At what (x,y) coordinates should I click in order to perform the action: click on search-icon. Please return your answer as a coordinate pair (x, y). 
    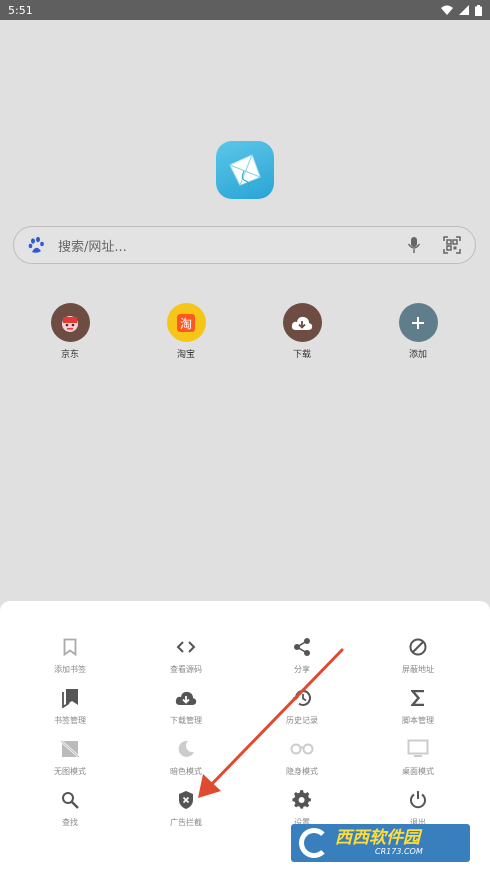
    Looking at the image, I should click on (70, 800).